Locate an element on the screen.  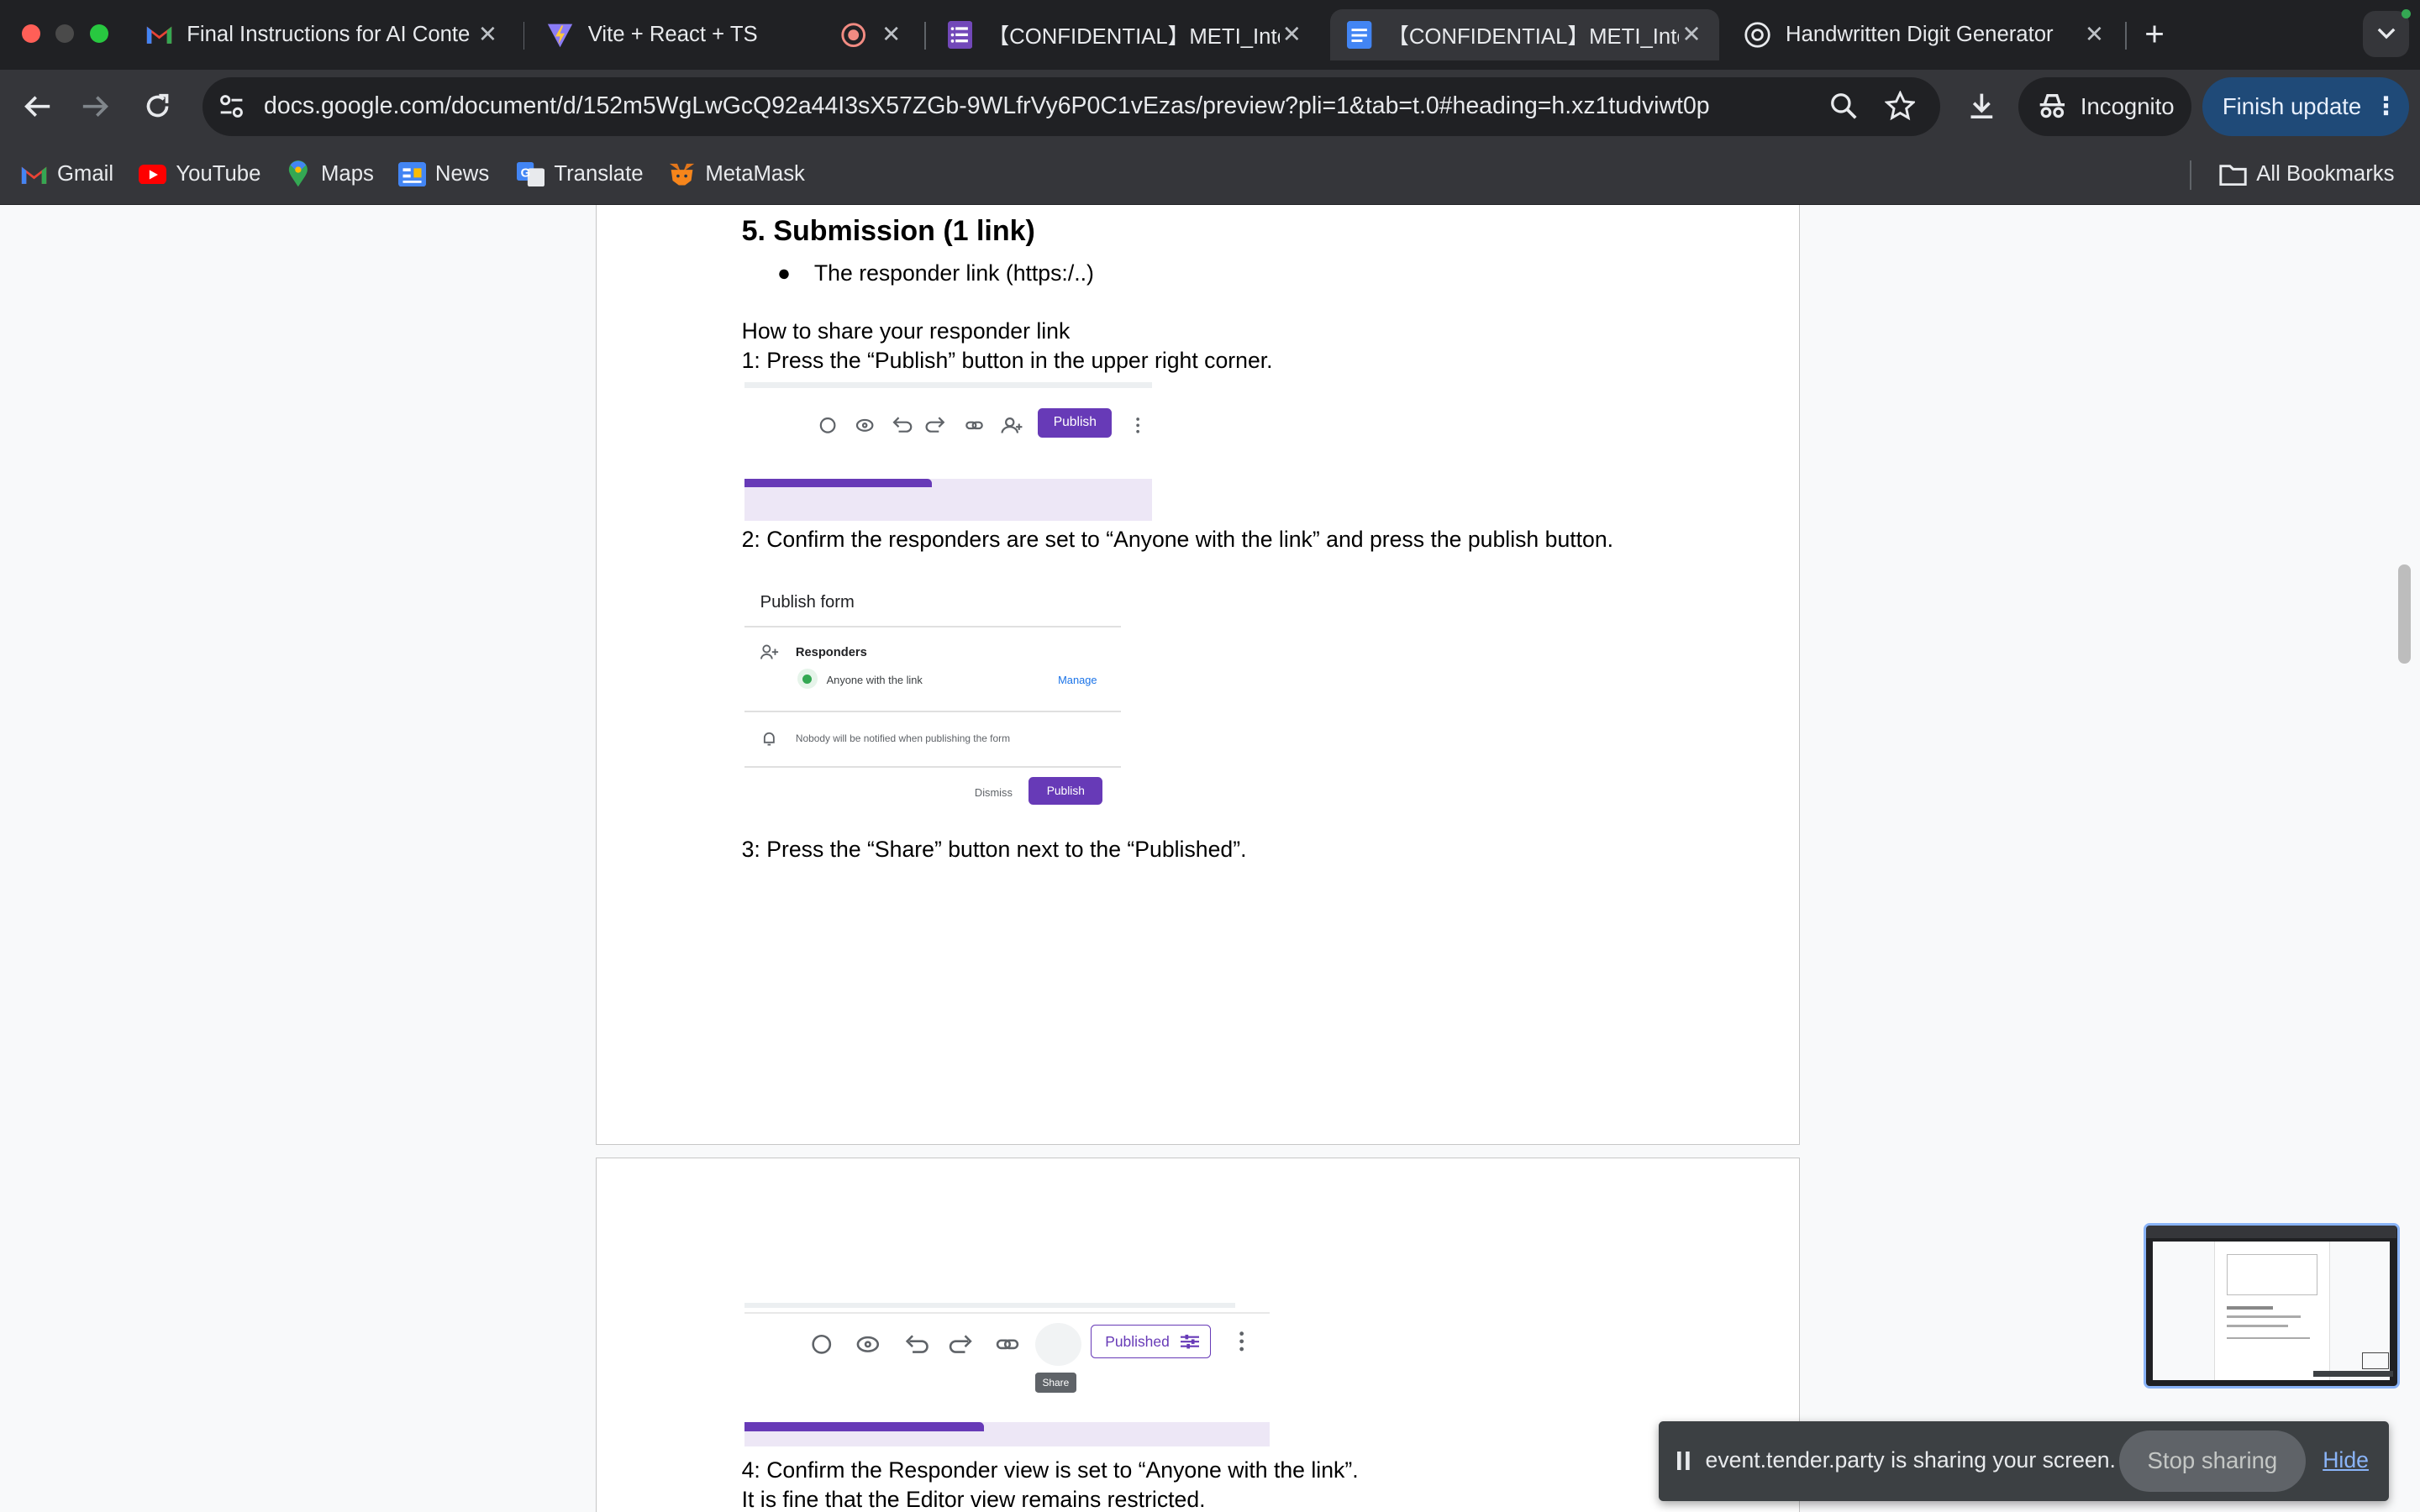
maps-icon is located at coordinates (298, 173).